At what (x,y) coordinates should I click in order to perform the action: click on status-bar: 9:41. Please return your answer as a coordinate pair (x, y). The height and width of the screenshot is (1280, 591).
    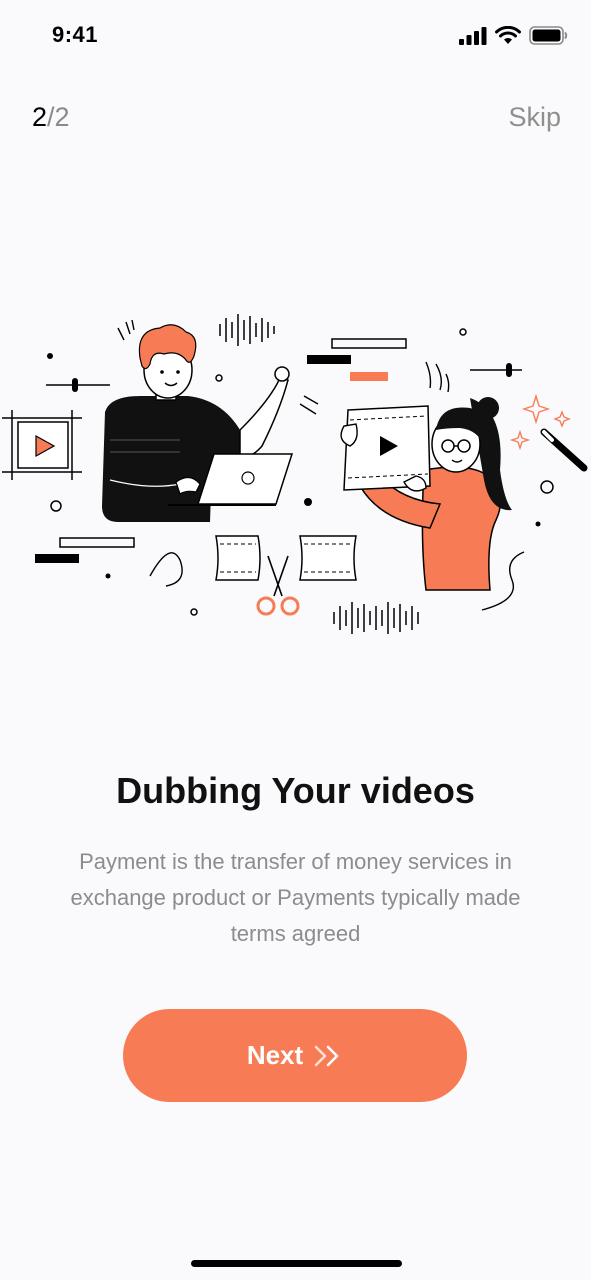
    Looking at the image, I should click on (295, 36).